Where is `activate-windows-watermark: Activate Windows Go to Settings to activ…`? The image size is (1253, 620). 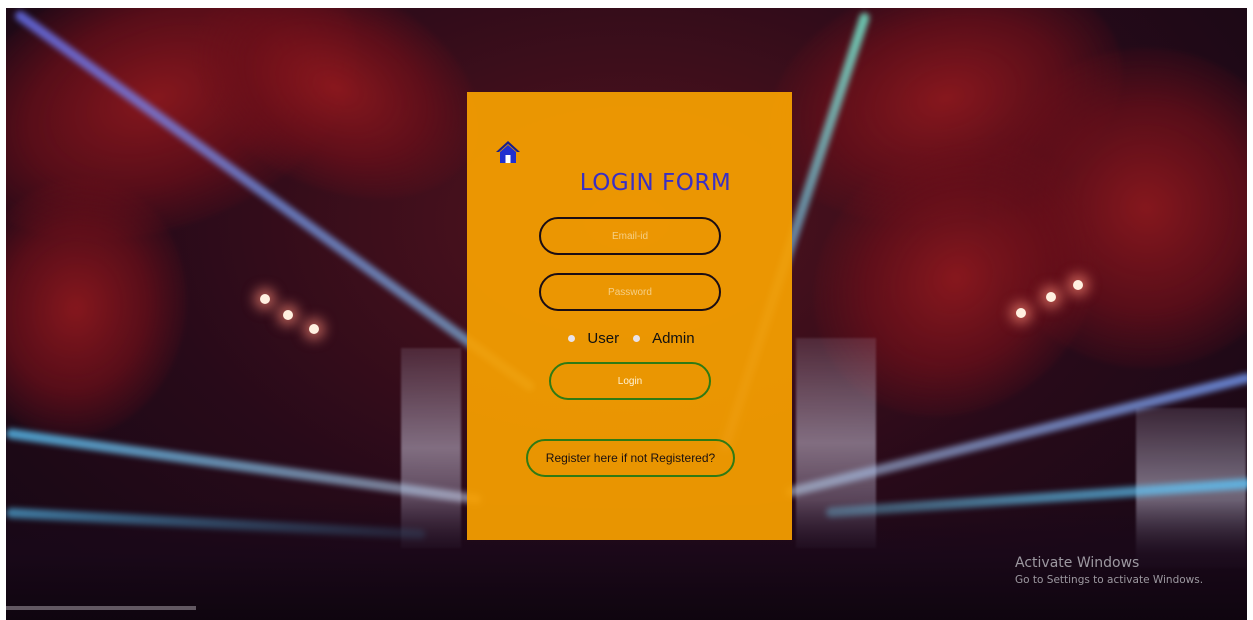 activate-windows-watermark: Activate Windows Go to Settings to activ… is located at coordinates (1109, 571).